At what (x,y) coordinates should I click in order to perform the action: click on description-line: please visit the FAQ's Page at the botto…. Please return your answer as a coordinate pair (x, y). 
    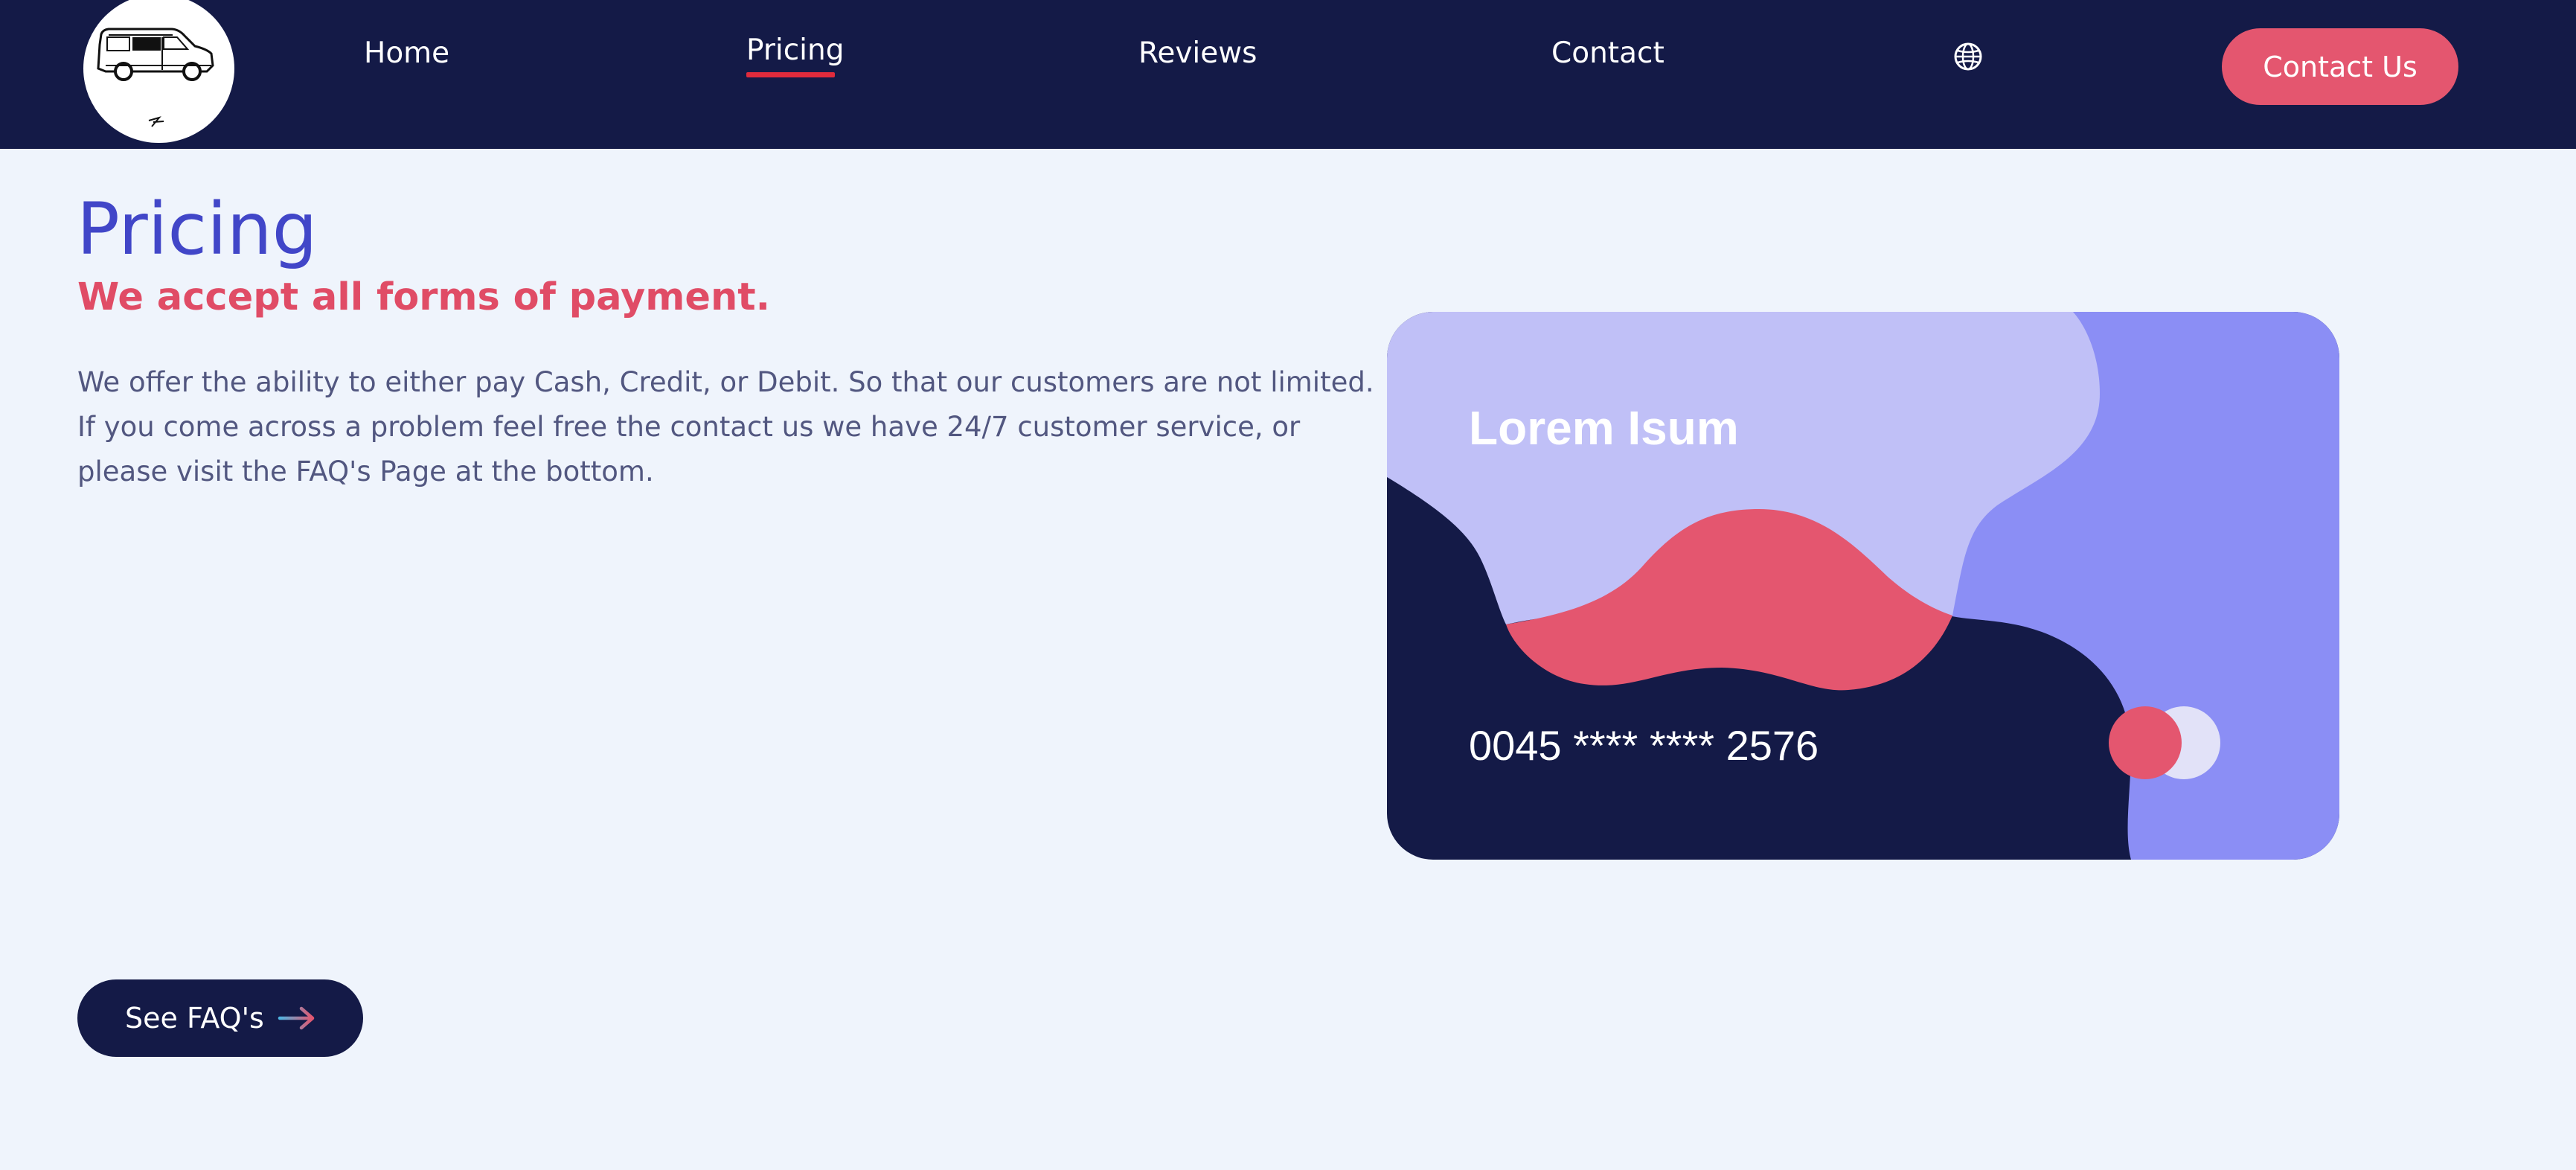
    Looking at the image, I should click on (366, 471).